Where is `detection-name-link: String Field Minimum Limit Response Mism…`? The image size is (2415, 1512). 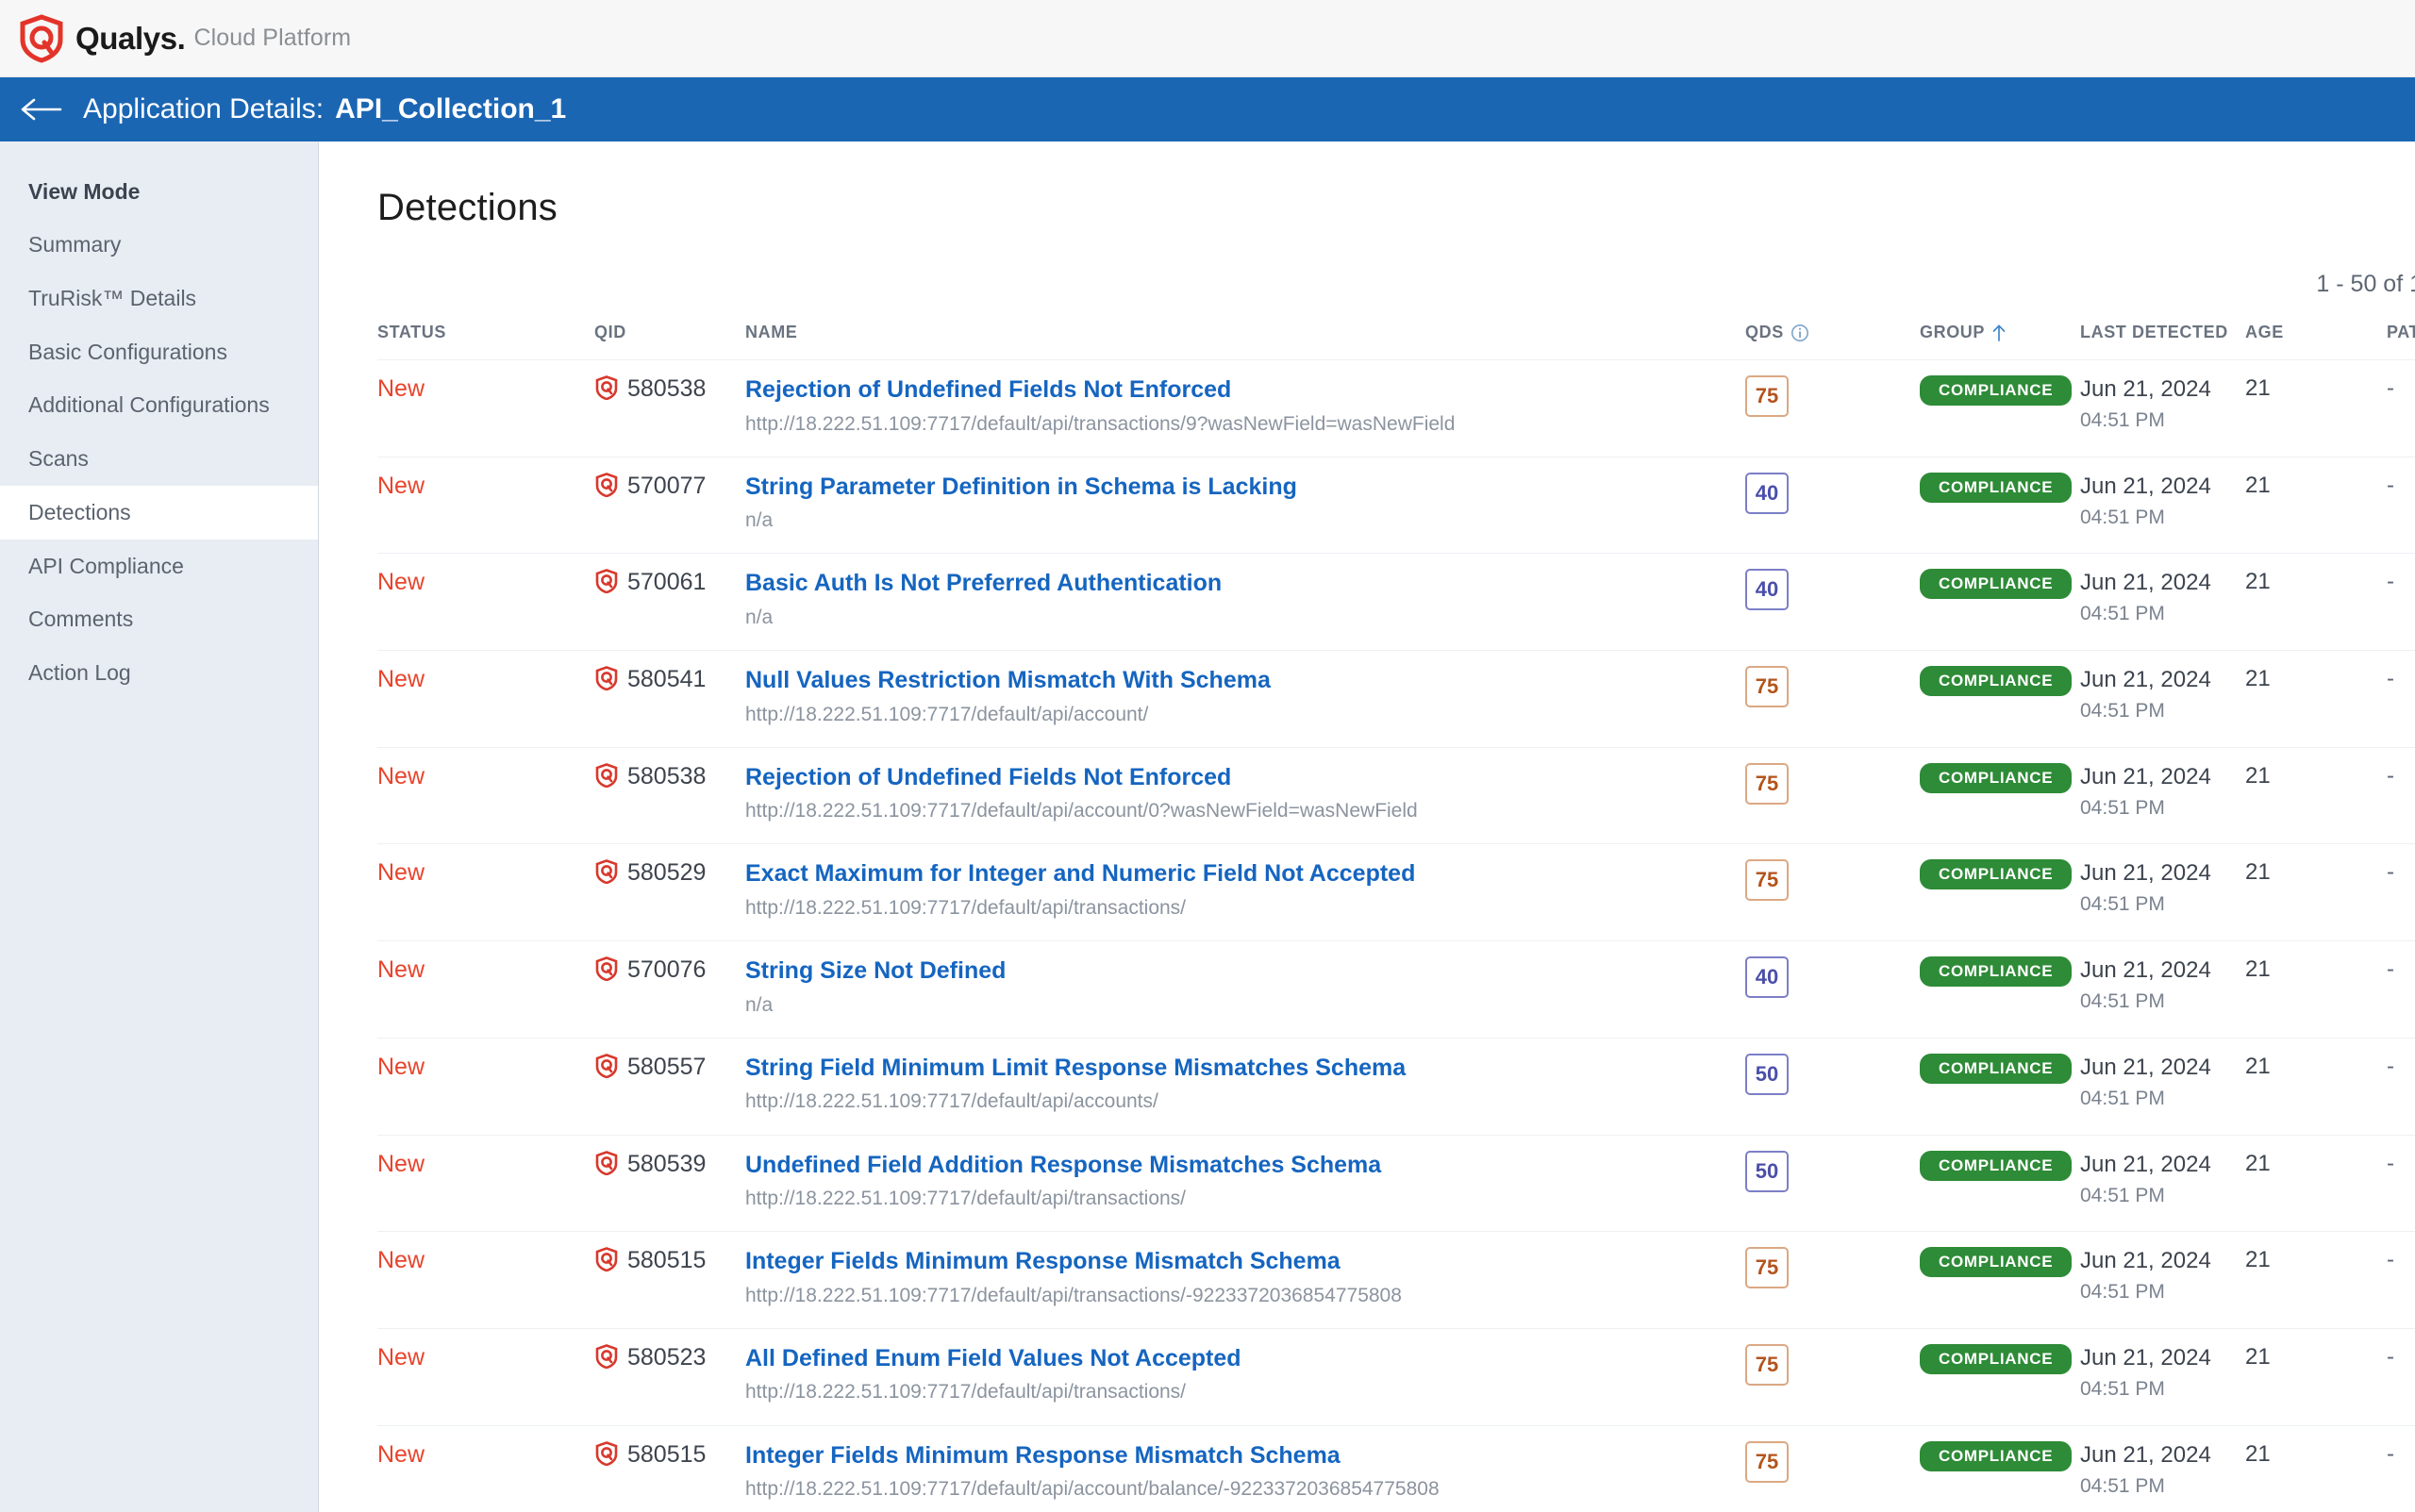 detection-name-link: String Field Minimum Limit Response Mism… is located at coordinates (1245, 1068).